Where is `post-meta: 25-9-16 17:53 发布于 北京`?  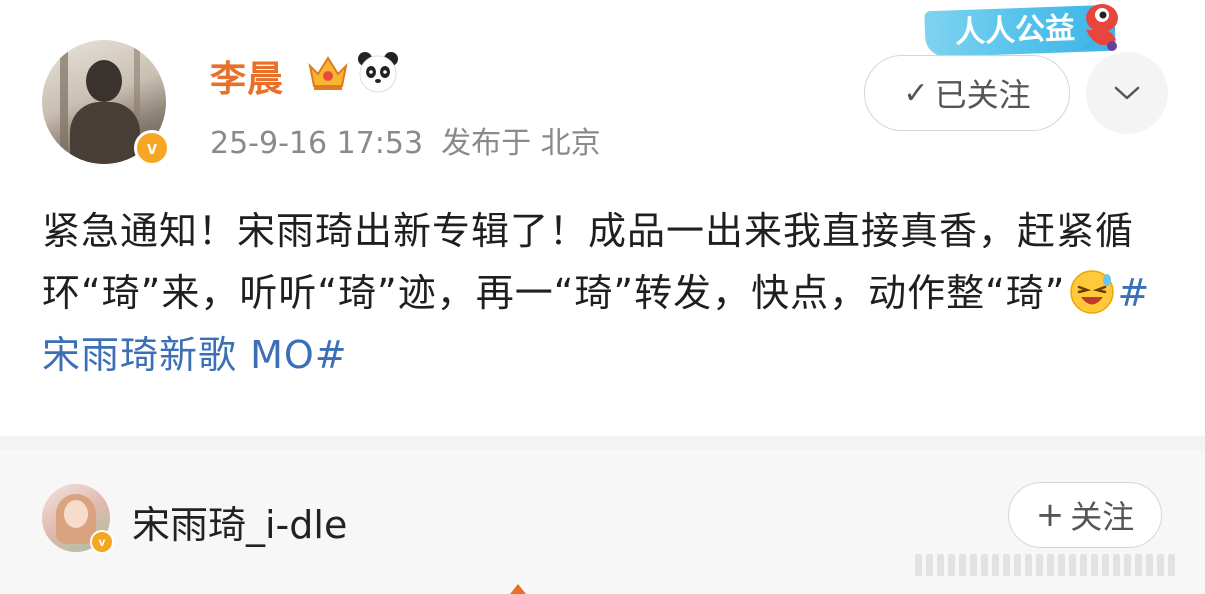 post-meta: 25-9-16 17:53 发布于 北京 is located at coordinates (414, 140).